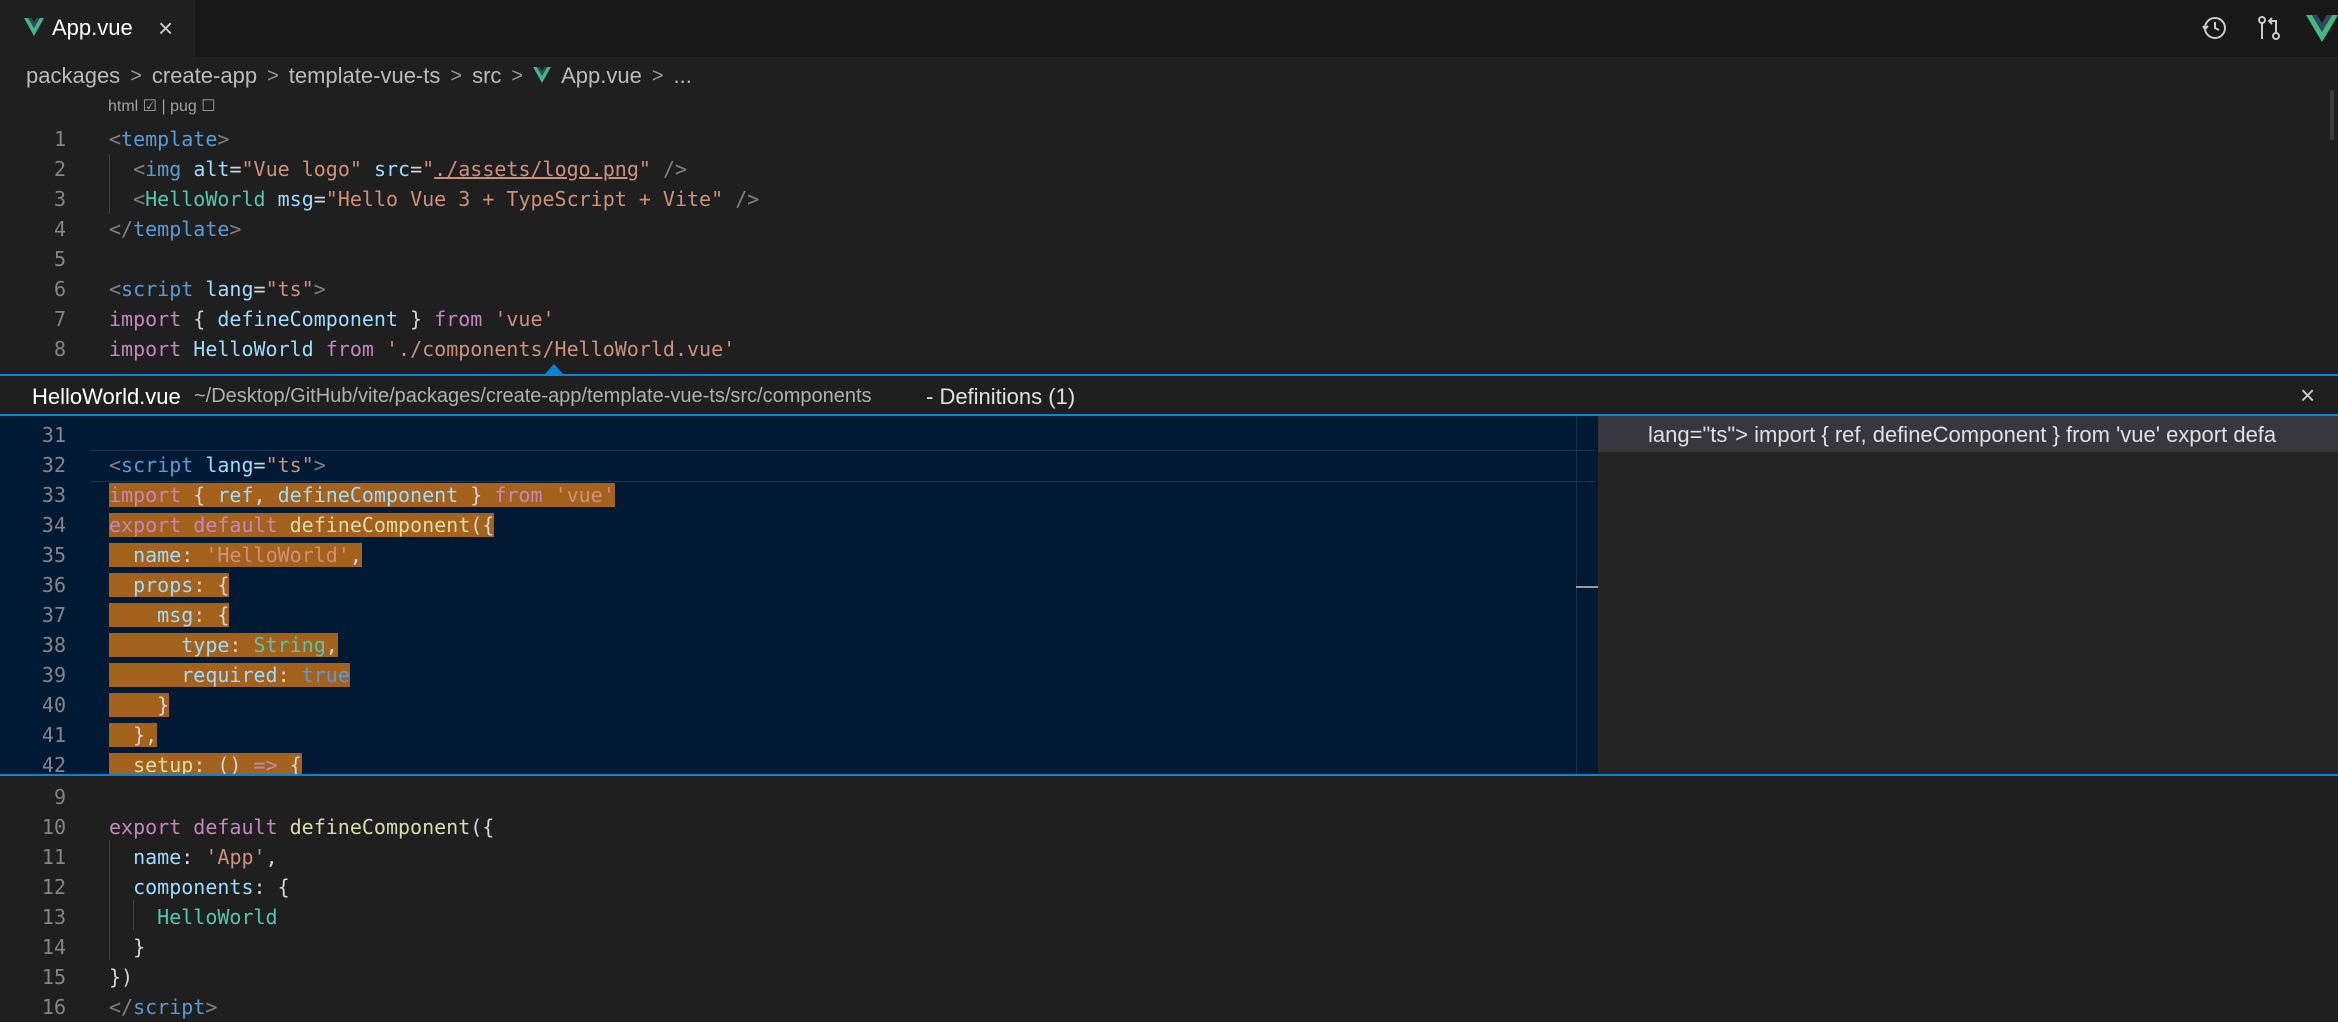  What do you see at coordinates (59, 229) in the screenshot?
I see `line-number: 4` at bounding box center [59, 229].